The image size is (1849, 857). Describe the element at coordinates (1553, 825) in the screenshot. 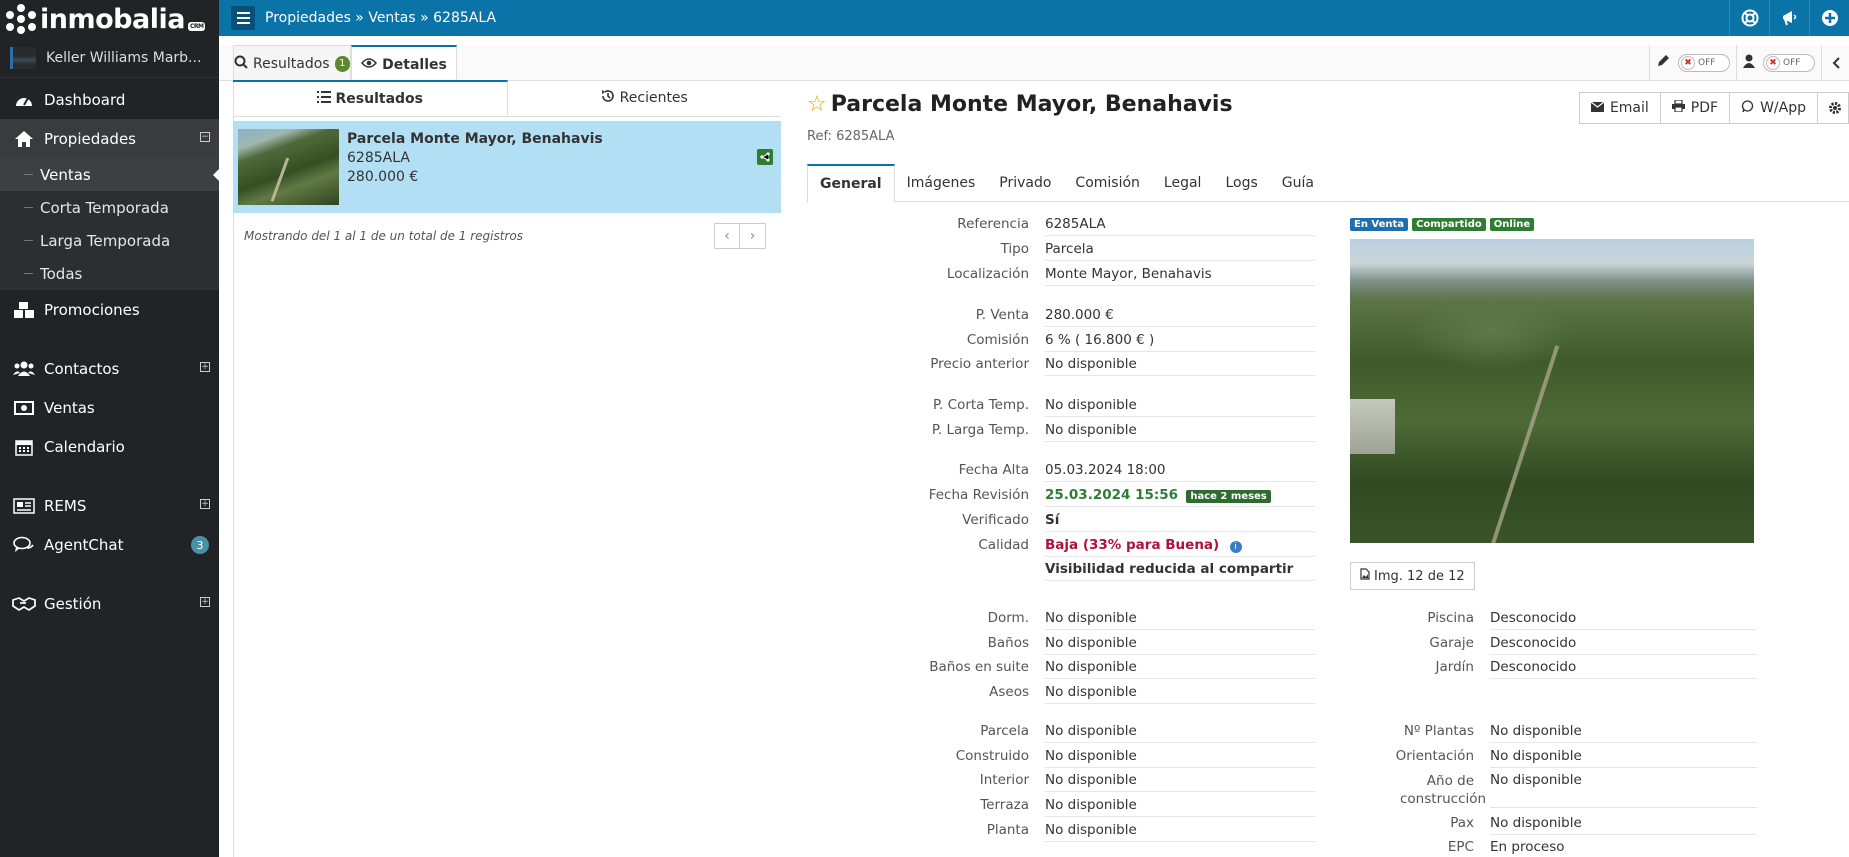

I see `field-pax: Pax No disponible` at that location.